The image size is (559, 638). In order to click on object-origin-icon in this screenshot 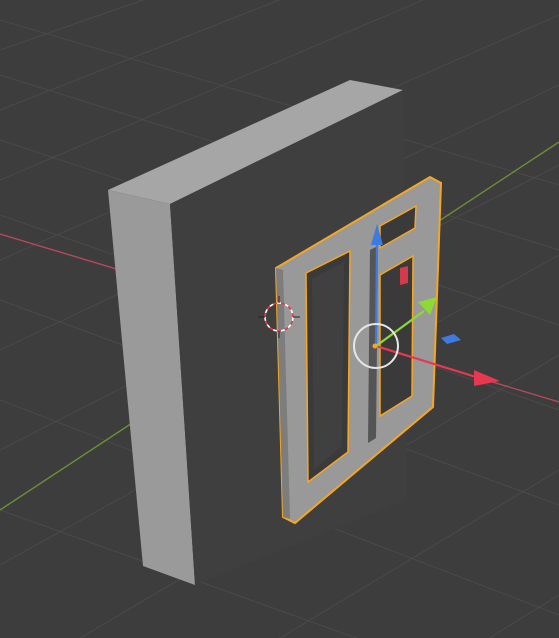, I will do `click(375, 346)`.